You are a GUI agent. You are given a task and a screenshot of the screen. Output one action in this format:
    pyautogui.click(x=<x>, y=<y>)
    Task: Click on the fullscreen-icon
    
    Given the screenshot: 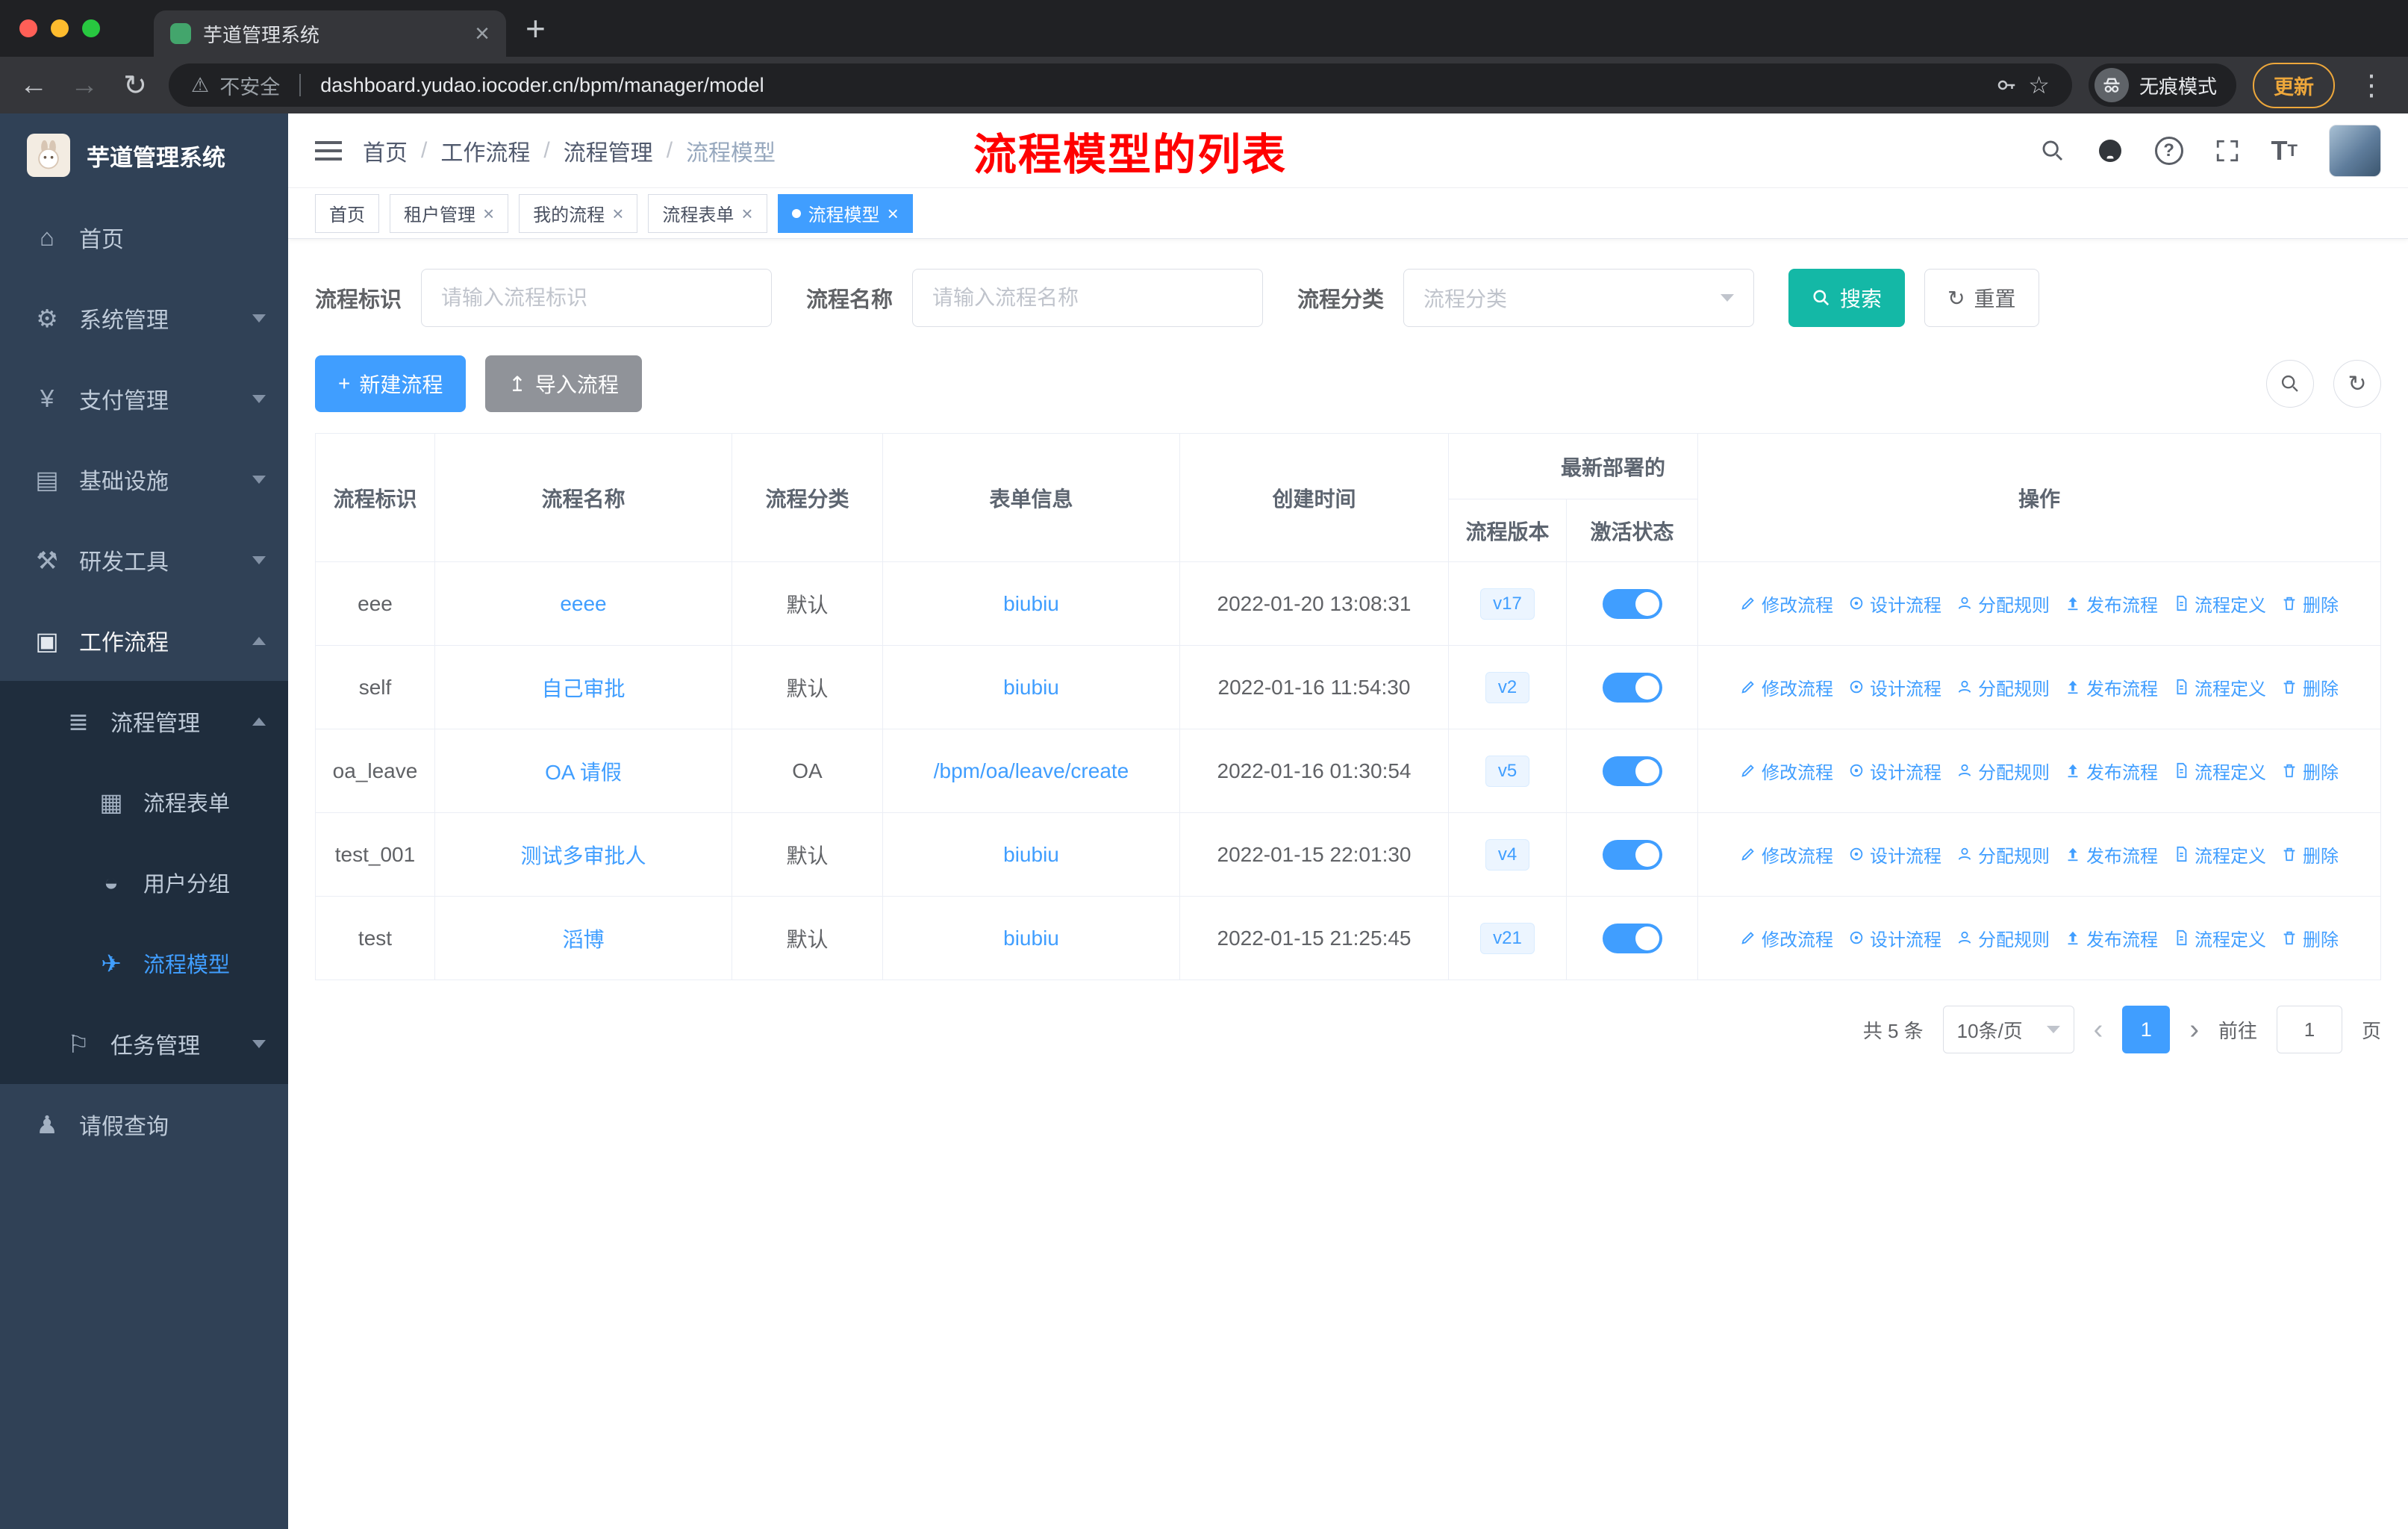 What is the action you would take?
    pyautogui.click(x=2227, y=151)
    